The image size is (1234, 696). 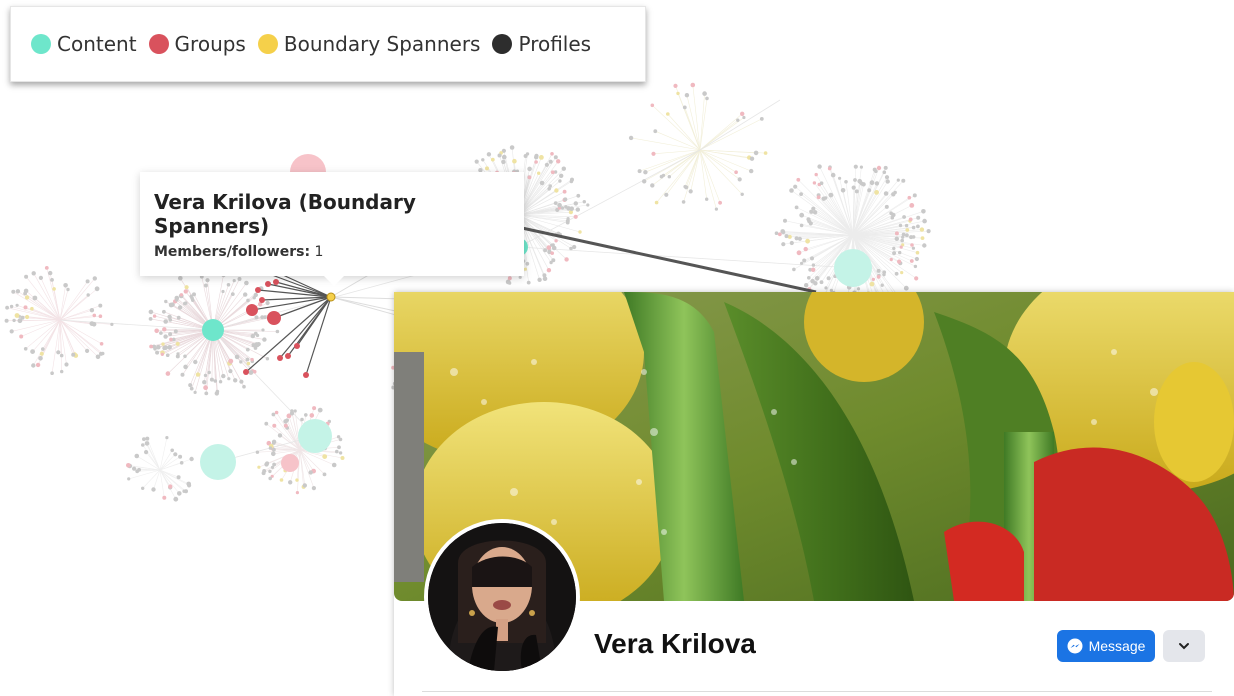 What do you see at coordinates (817, 691) in the screenshot?
I see `profile-divider` at bounding box center [817, 691].